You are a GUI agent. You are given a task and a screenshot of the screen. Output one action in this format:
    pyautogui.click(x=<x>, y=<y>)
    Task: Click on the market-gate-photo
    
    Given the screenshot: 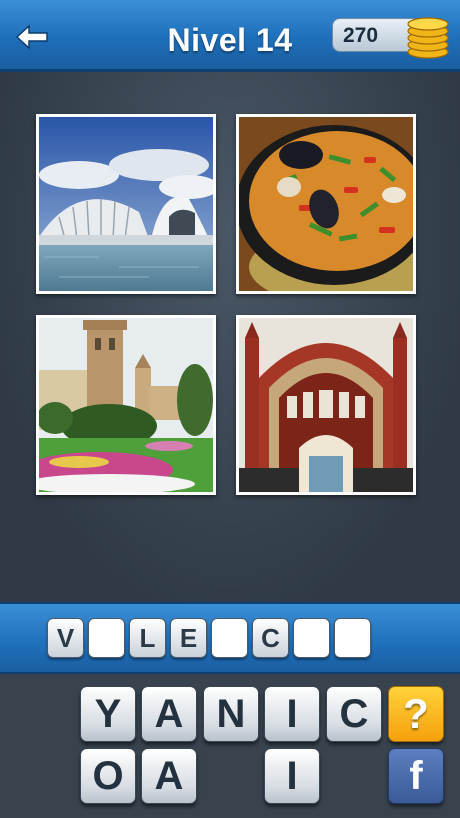 What is the action you would take?
    pyautogui.click(x=326, y=405)
    